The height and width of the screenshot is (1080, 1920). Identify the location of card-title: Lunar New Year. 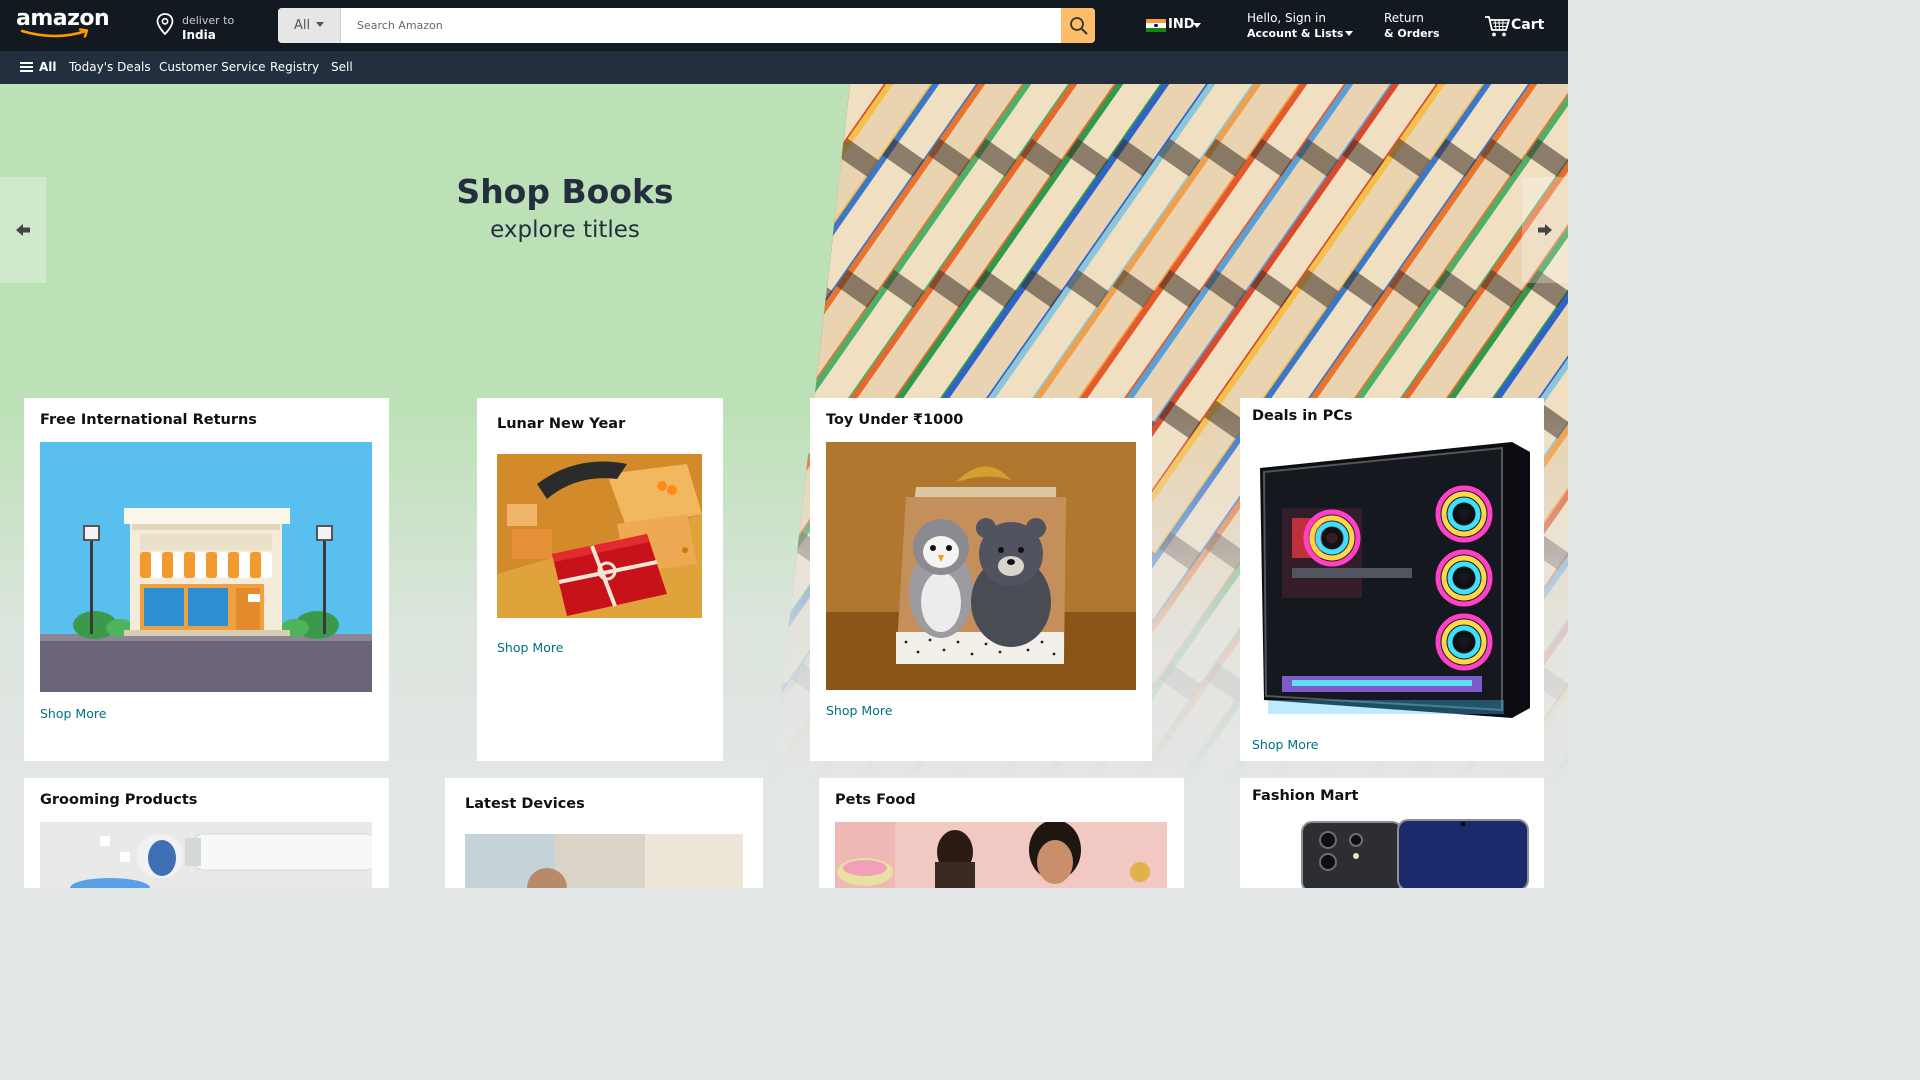
(561, 424).